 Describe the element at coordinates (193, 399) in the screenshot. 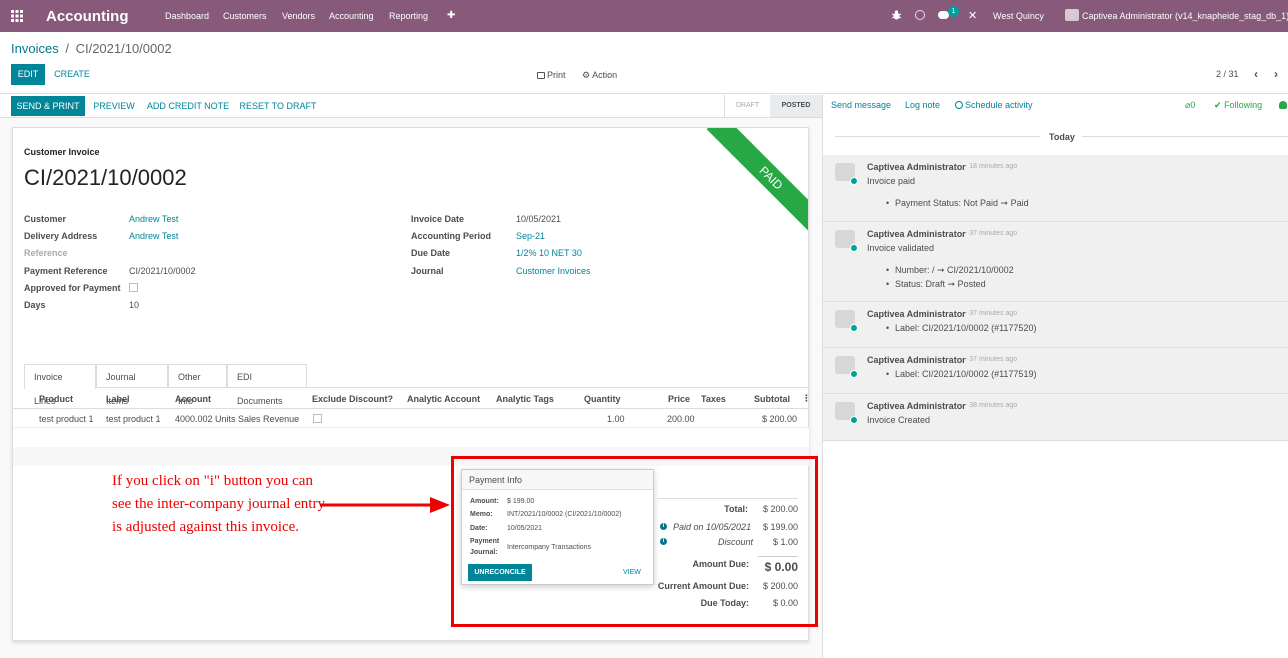

I see `col-account: Account` at that location.